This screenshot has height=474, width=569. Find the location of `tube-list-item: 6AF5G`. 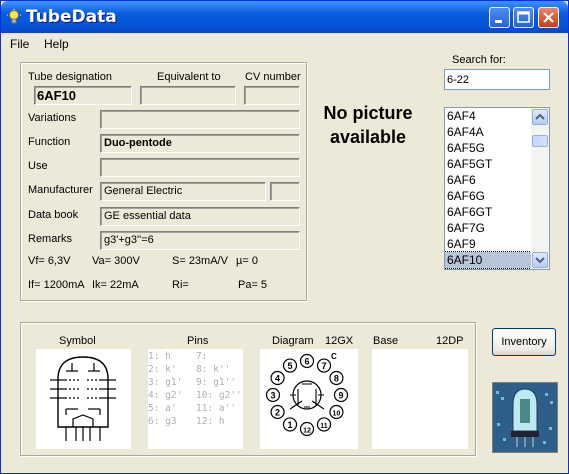

tube-list-item: 6AF5G is located at coordinates (488, 148).